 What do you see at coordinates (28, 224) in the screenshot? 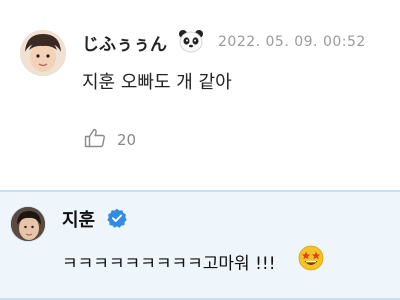
I see `artist-avatar` at bounding box center [28, 224].